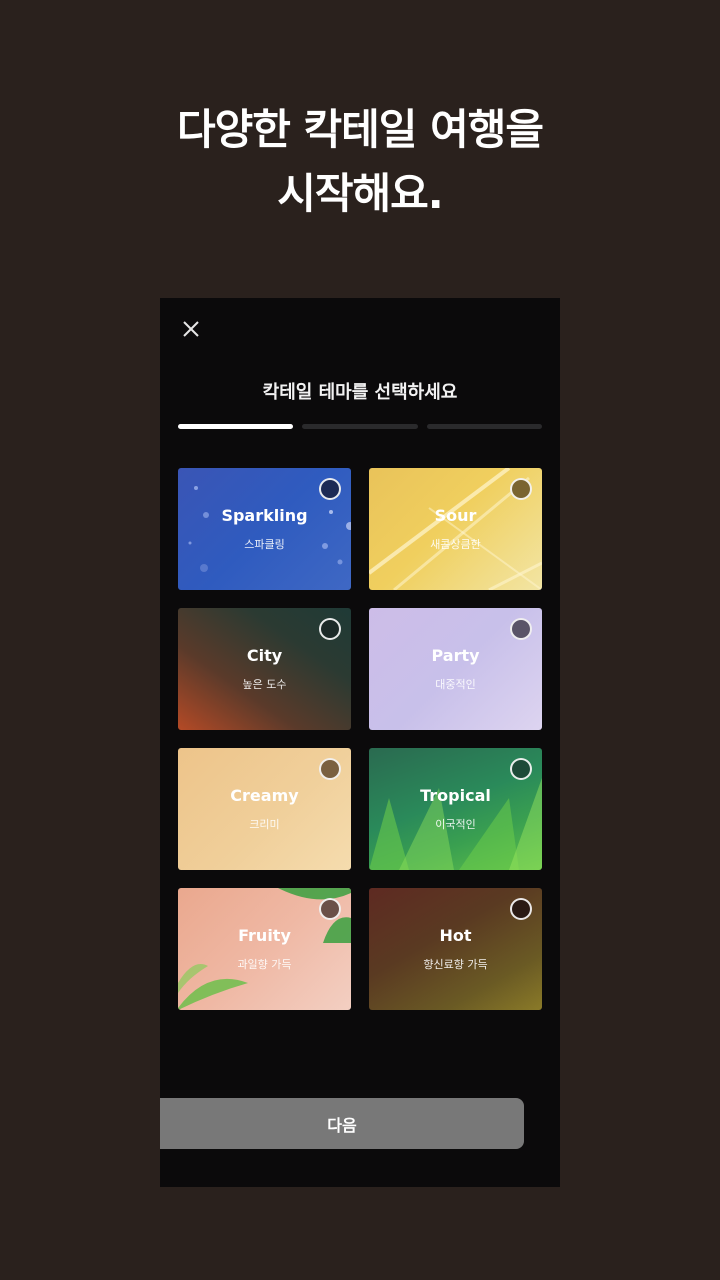  I want to click on headline-line-1: 다양한 칵테일 여행을, so click(360, 129).